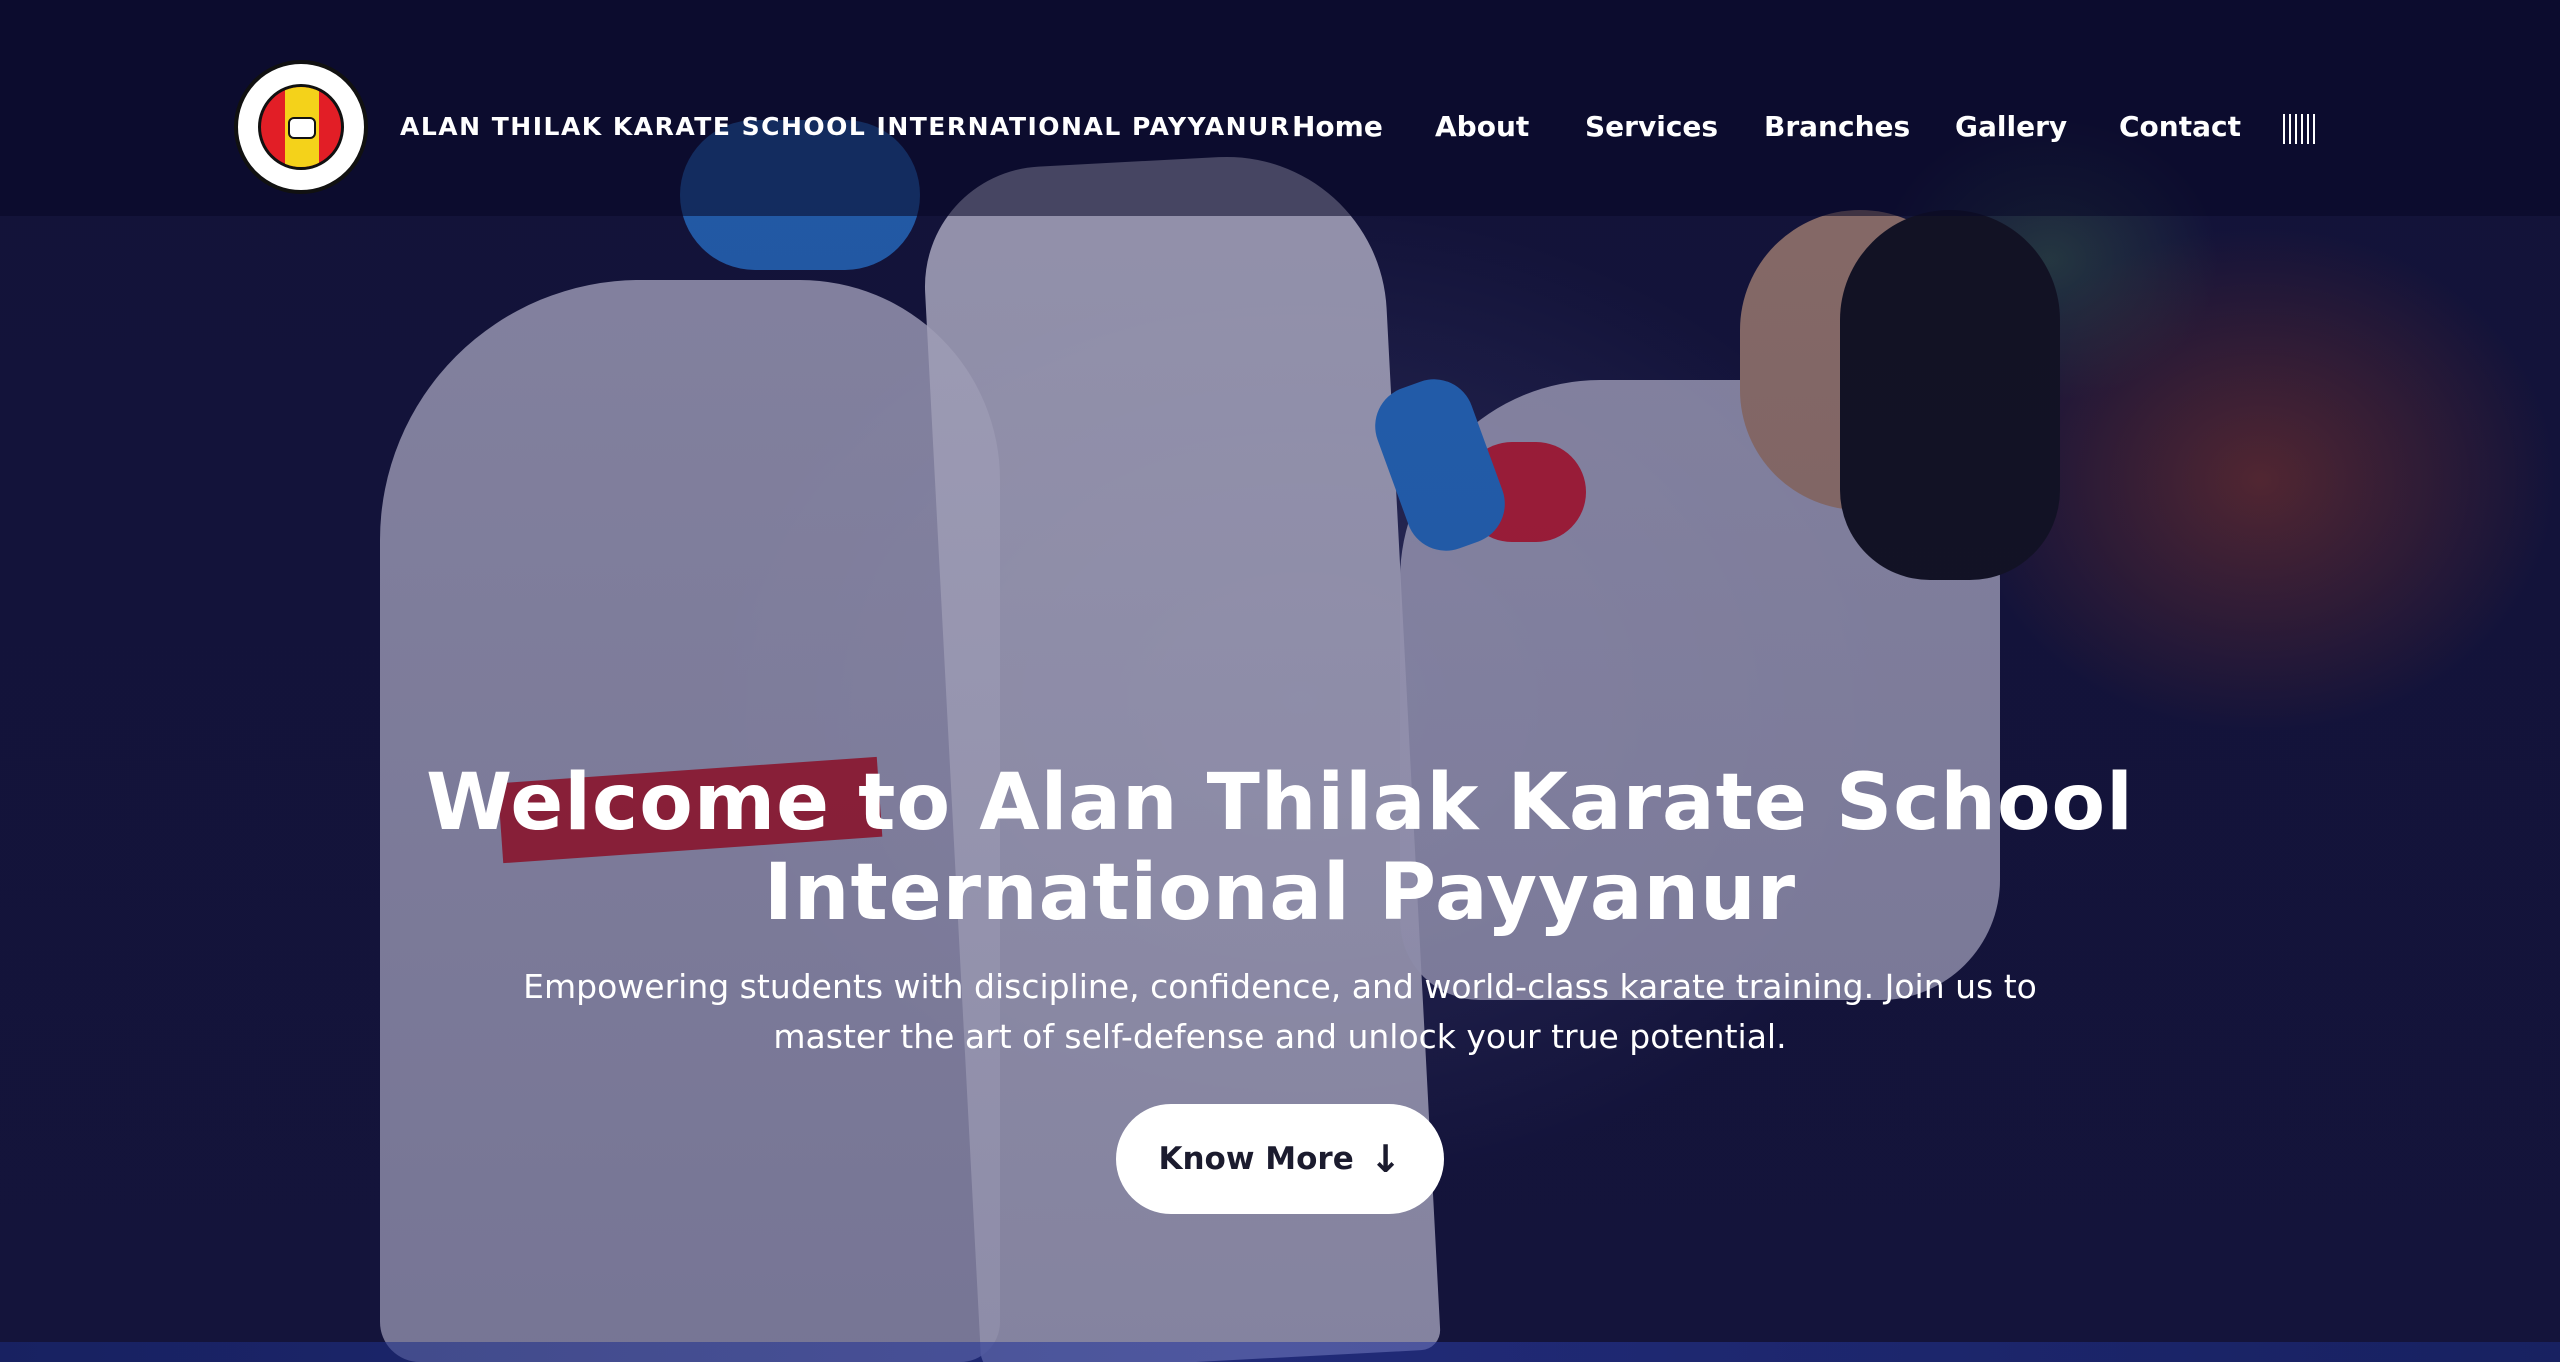 The width and height of the screenshot is (2560, 1362). What do you see at coordinates (1256, 1159) in the screenshot?
I see `know-more-label: Know More` at bounding box center [1256, 1159].